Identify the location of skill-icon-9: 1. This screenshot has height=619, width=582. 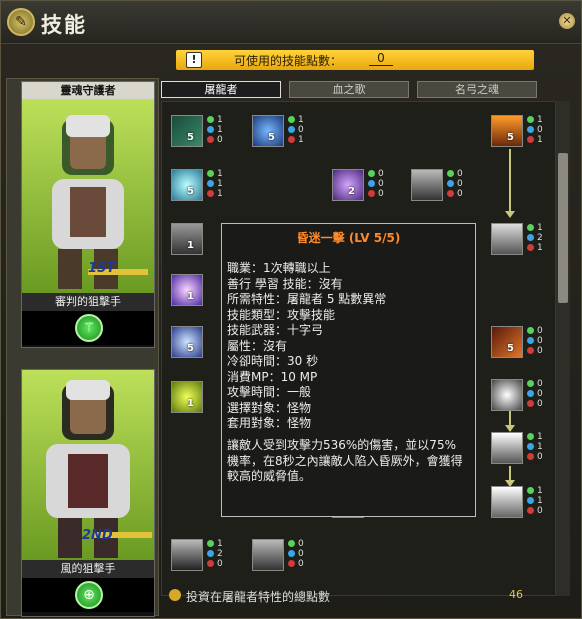
(187, 290).